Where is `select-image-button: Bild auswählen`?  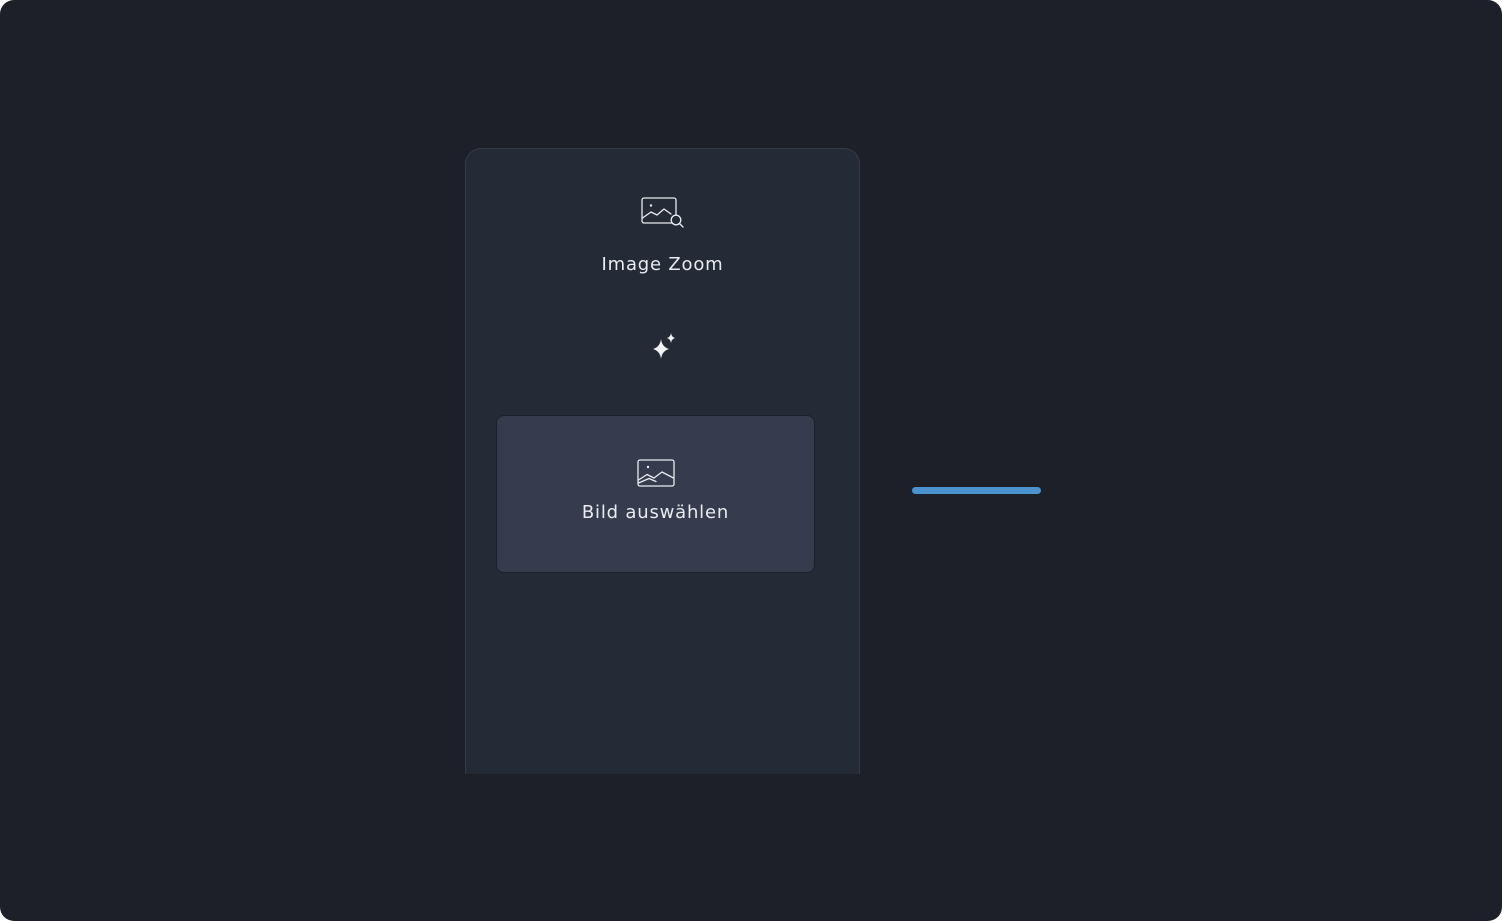
select-image-button: Bild auswählen is located at coordinates (655, 494).